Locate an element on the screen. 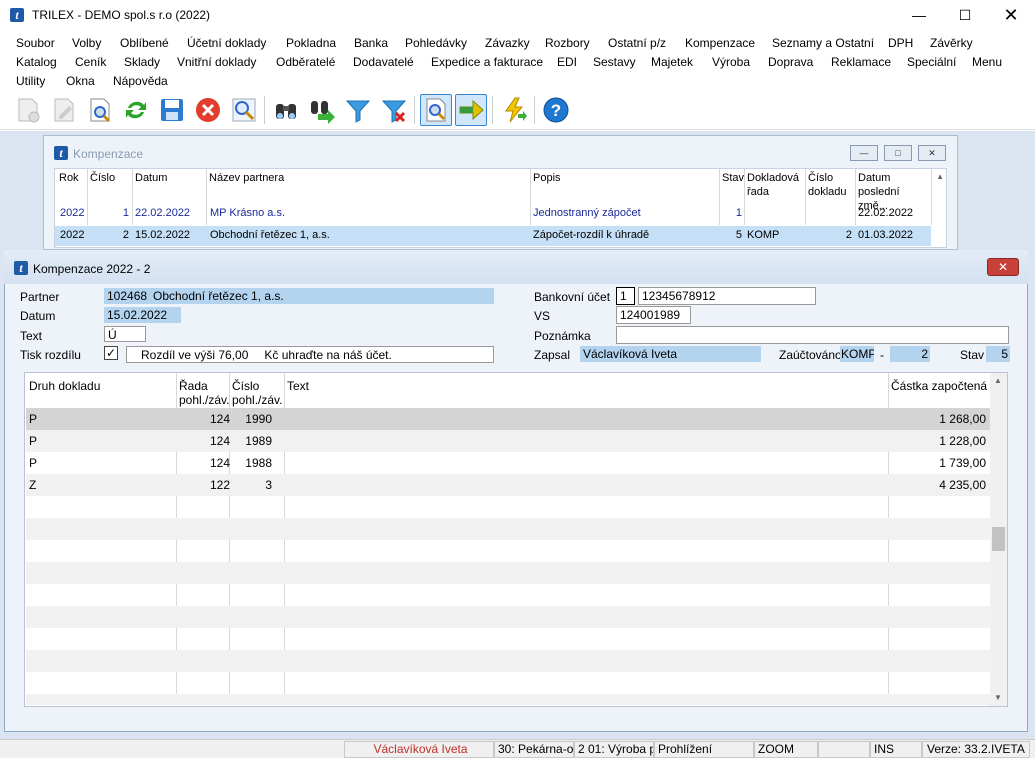 This screenshot has width=1035, height=758. column-header-cislo: Číslo pohl./záv. is located at coordinates (258, 393).